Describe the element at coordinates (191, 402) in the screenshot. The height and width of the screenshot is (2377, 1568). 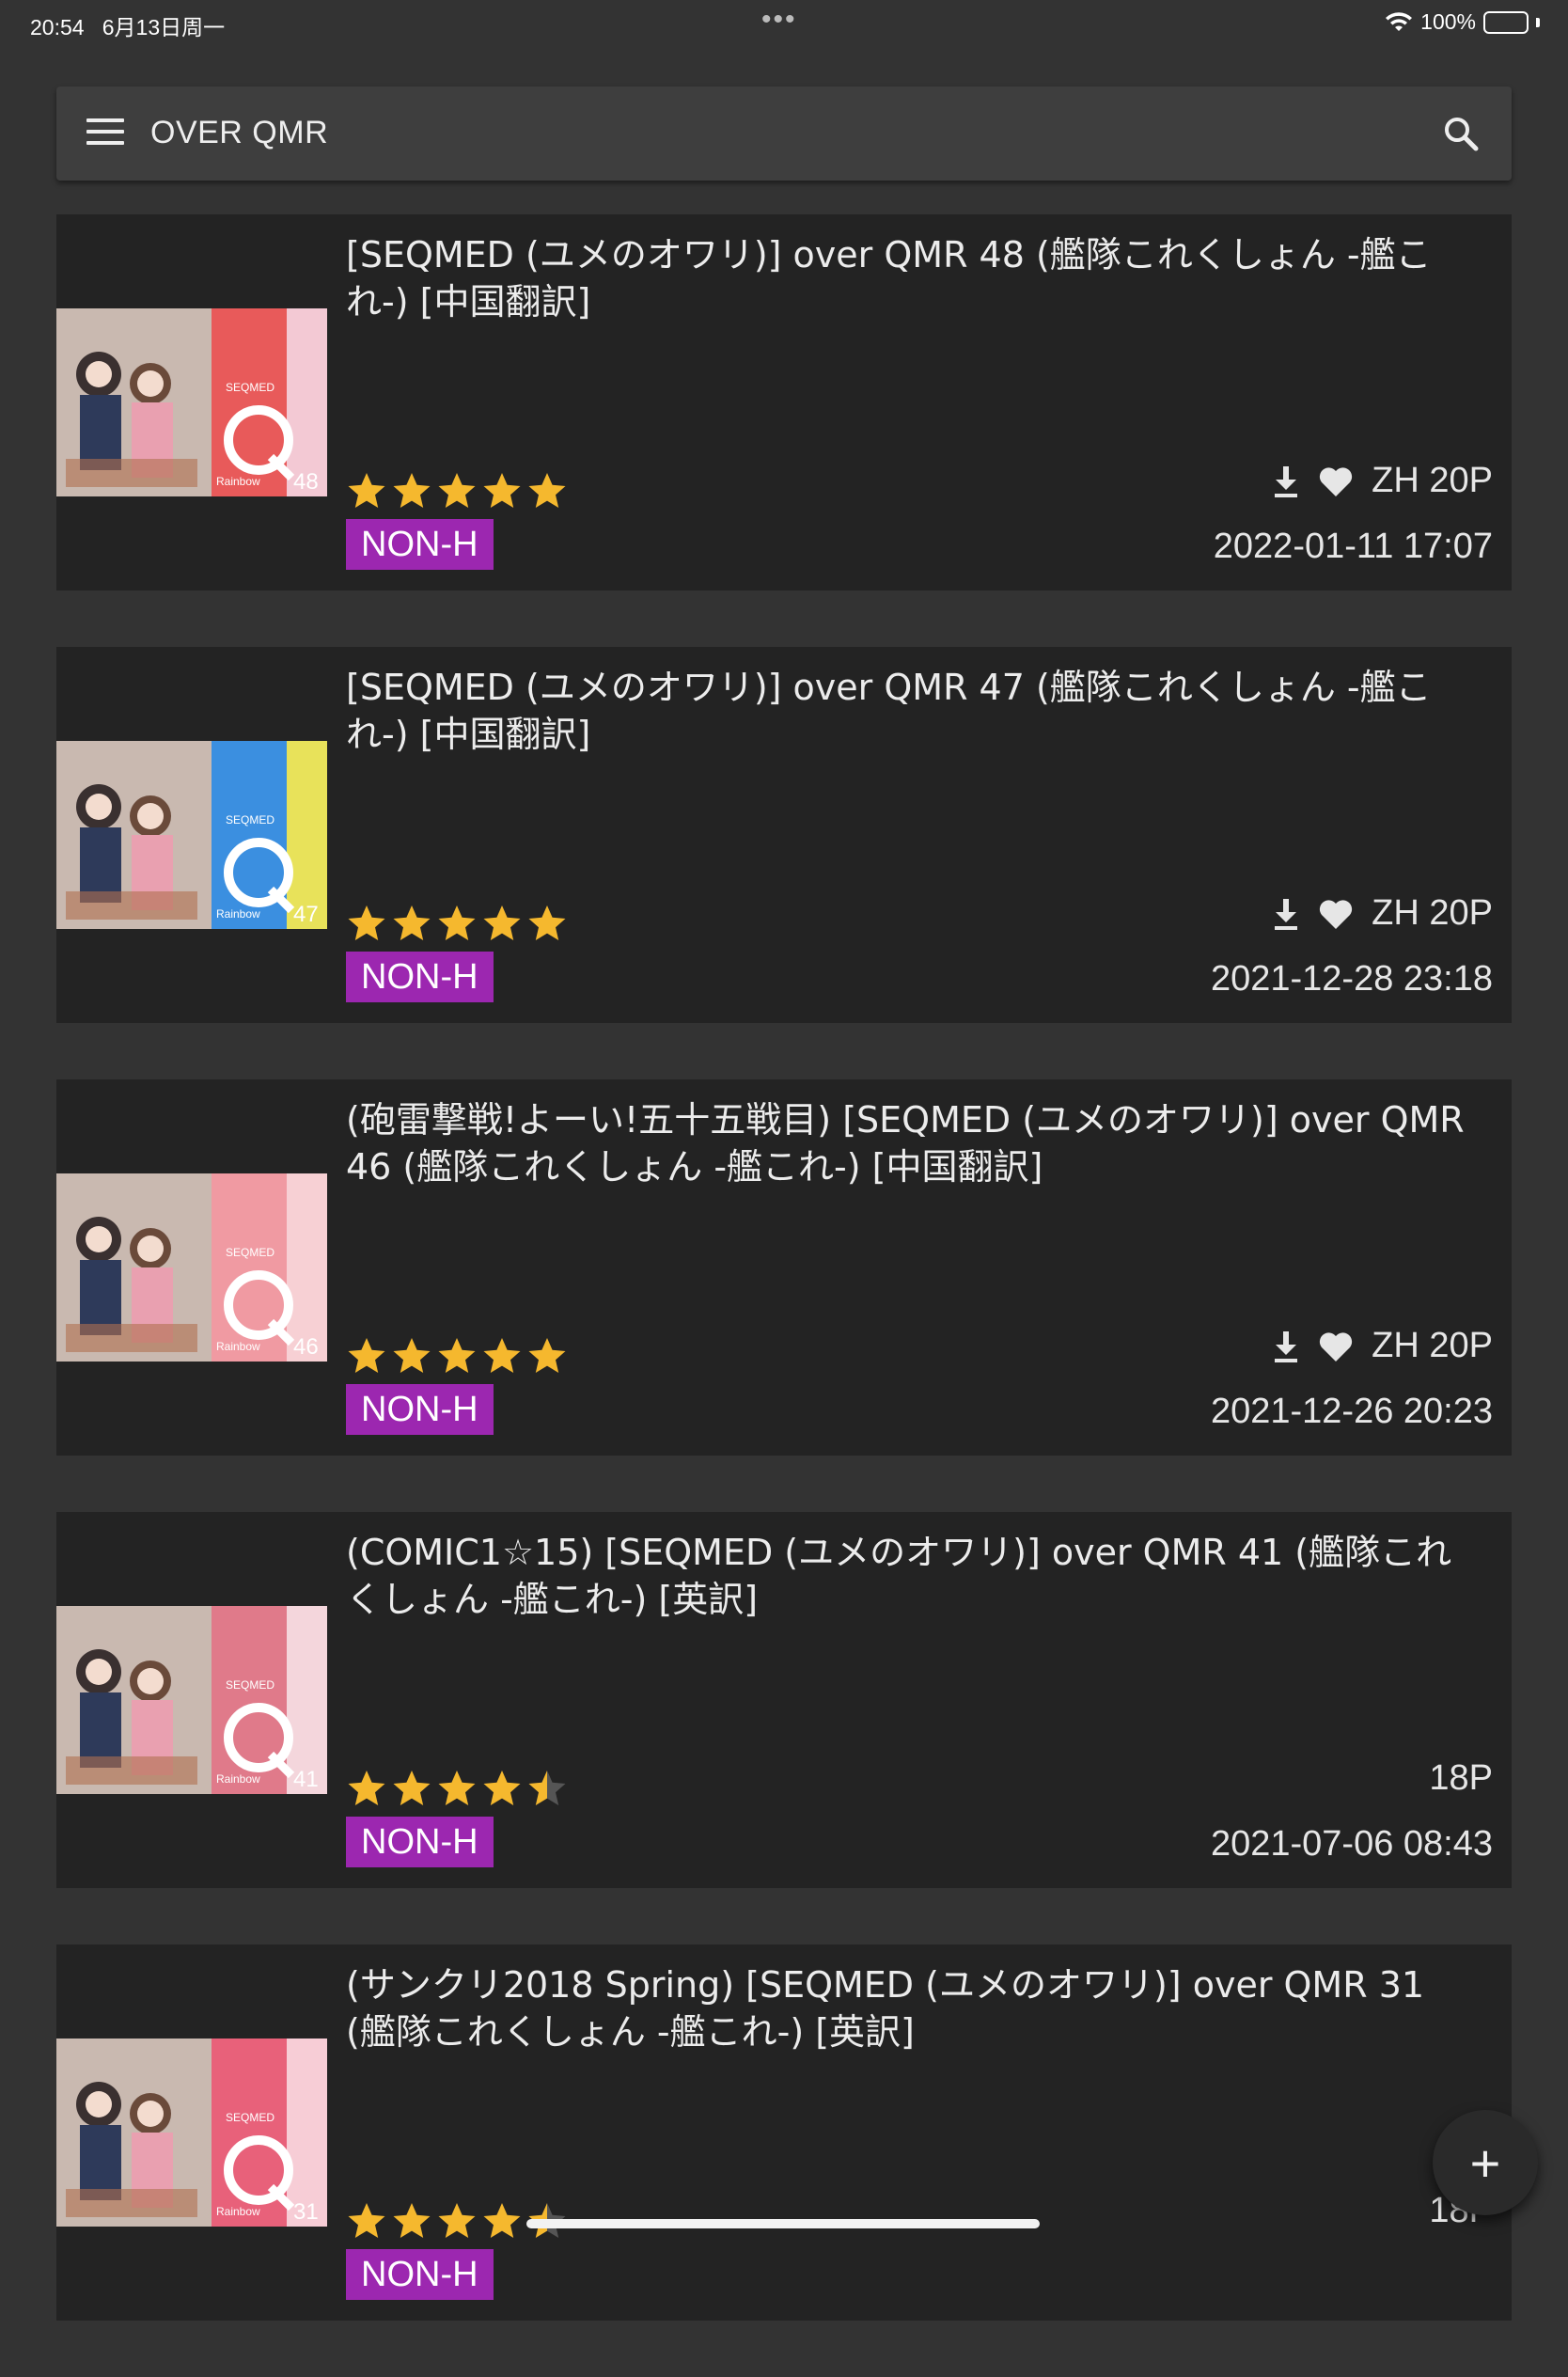
I see `cover-thumbnail: SEQMED Rainbow 48` at that location.